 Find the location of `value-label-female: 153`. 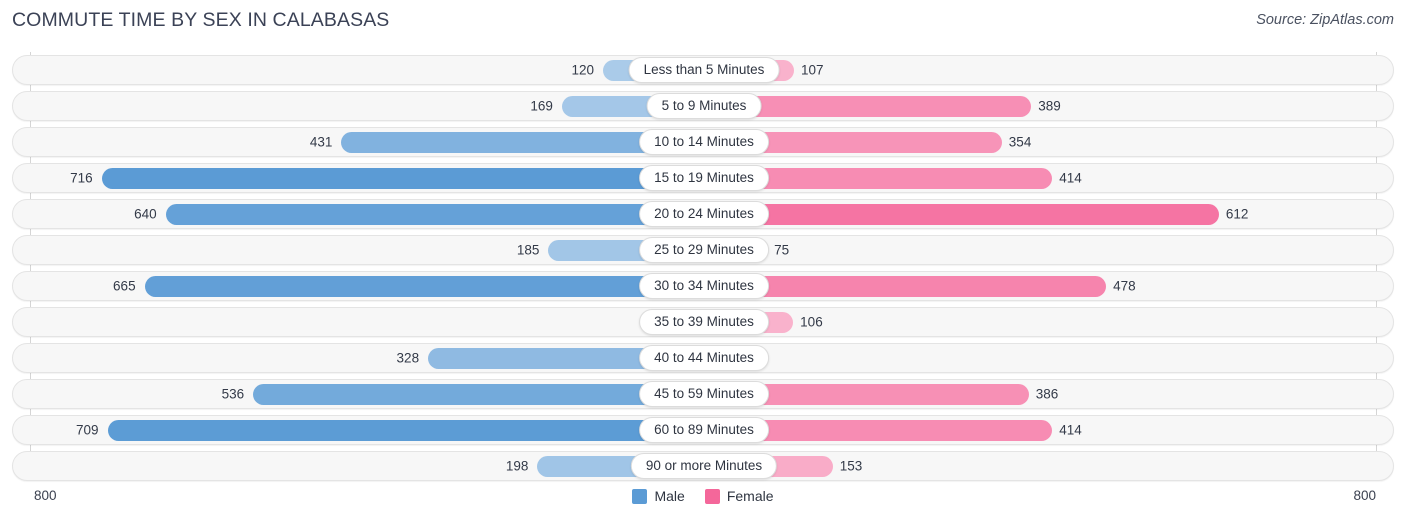

value-label-female: 153 is located at coordinates (851, 466).